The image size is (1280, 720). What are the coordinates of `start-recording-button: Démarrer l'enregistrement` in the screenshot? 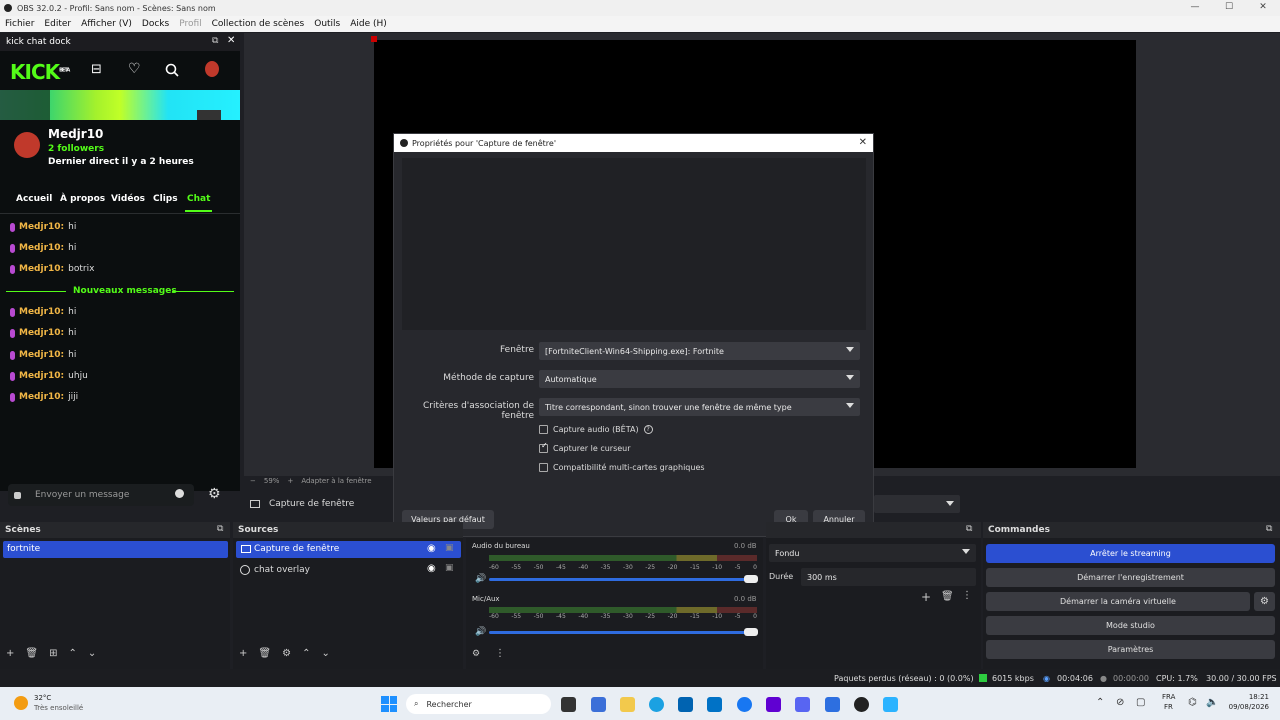 It's located at (1130, 577).